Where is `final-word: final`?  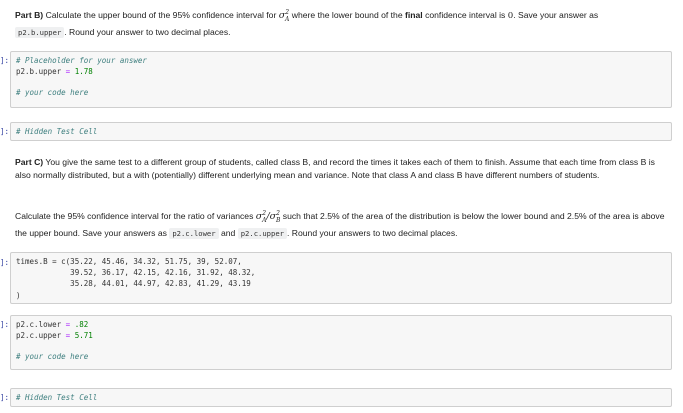 final-word: final is located at coordinates (414, 15).